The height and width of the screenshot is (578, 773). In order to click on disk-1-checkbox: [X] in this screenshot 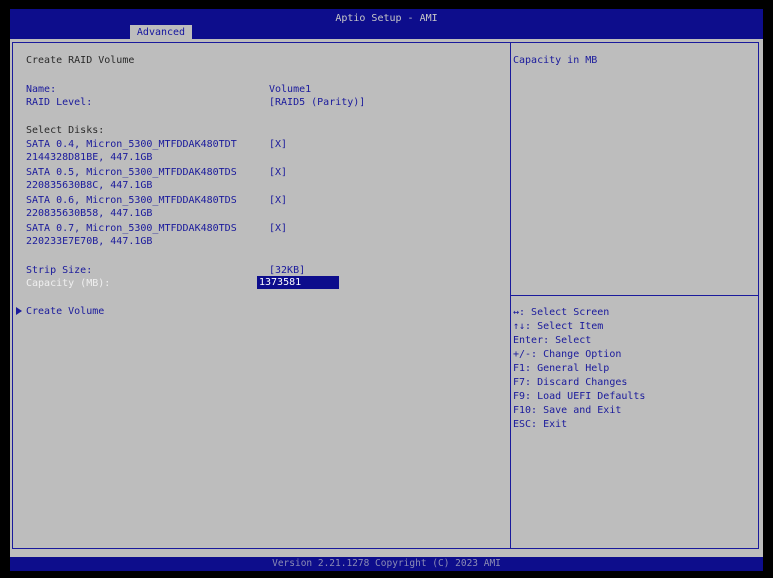, I will do `click(278, 173)`.